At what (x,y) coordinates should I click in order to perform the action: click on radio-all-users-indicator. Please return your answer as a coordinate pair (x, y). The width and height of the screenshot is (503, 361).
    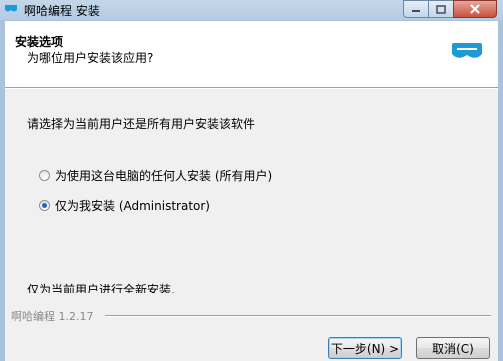
    Looking at the image, I should click on (44, 175).